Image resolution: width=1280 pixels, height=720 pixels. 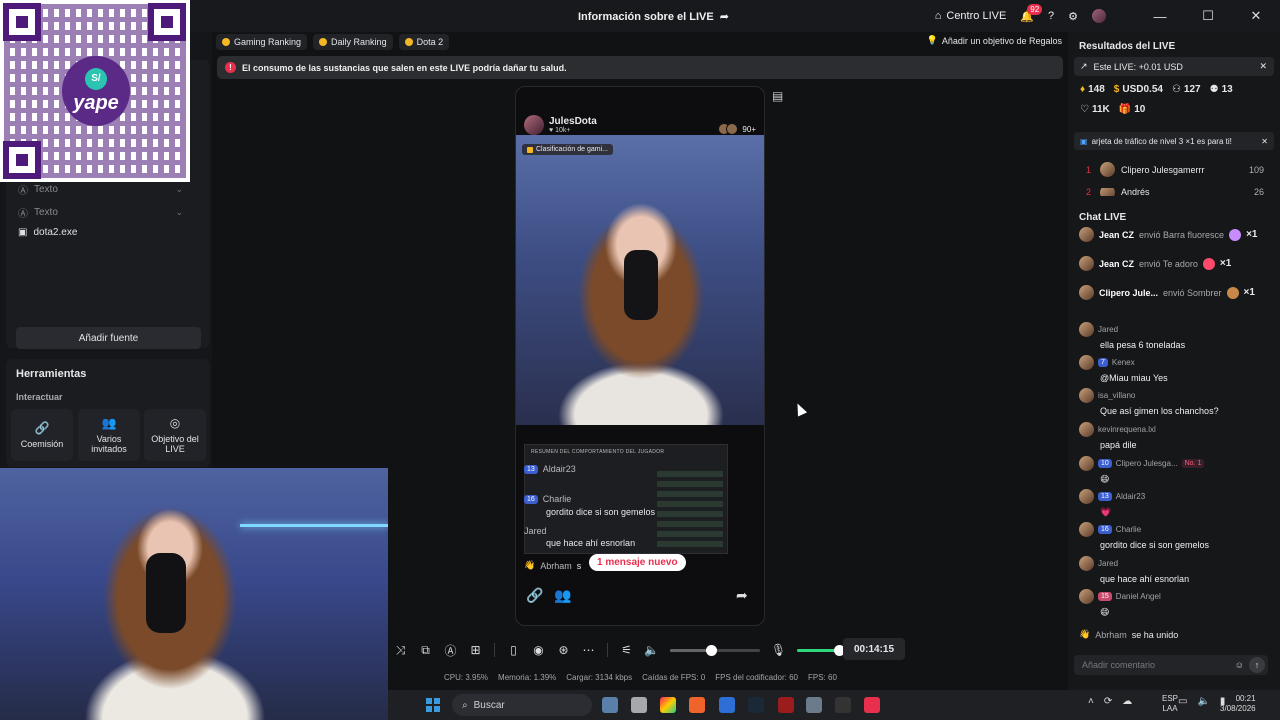 I want to click on record-icon: ◉, so click(x=538, y=650).